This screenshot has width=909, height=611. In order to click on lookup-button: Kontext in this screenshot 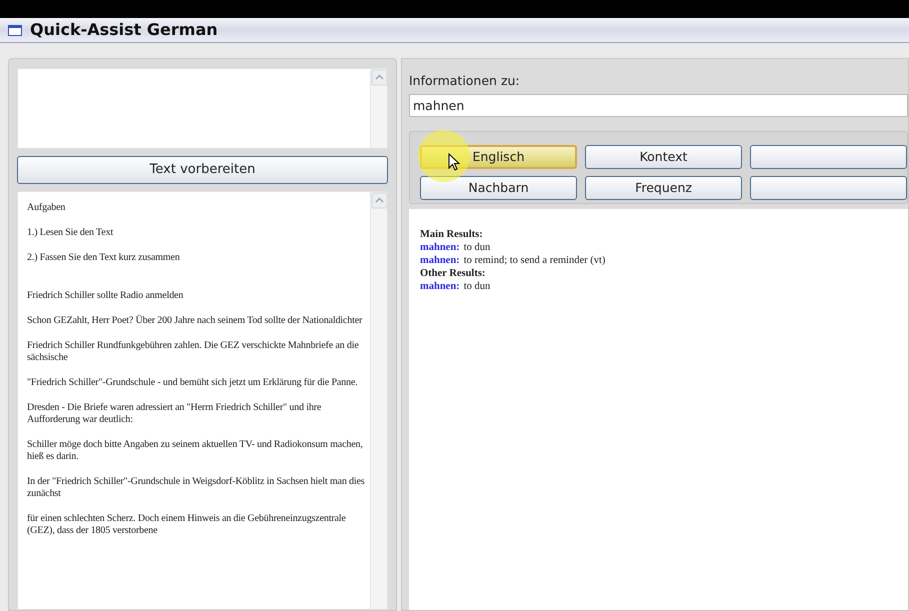, I will do `click(663, 157)`.